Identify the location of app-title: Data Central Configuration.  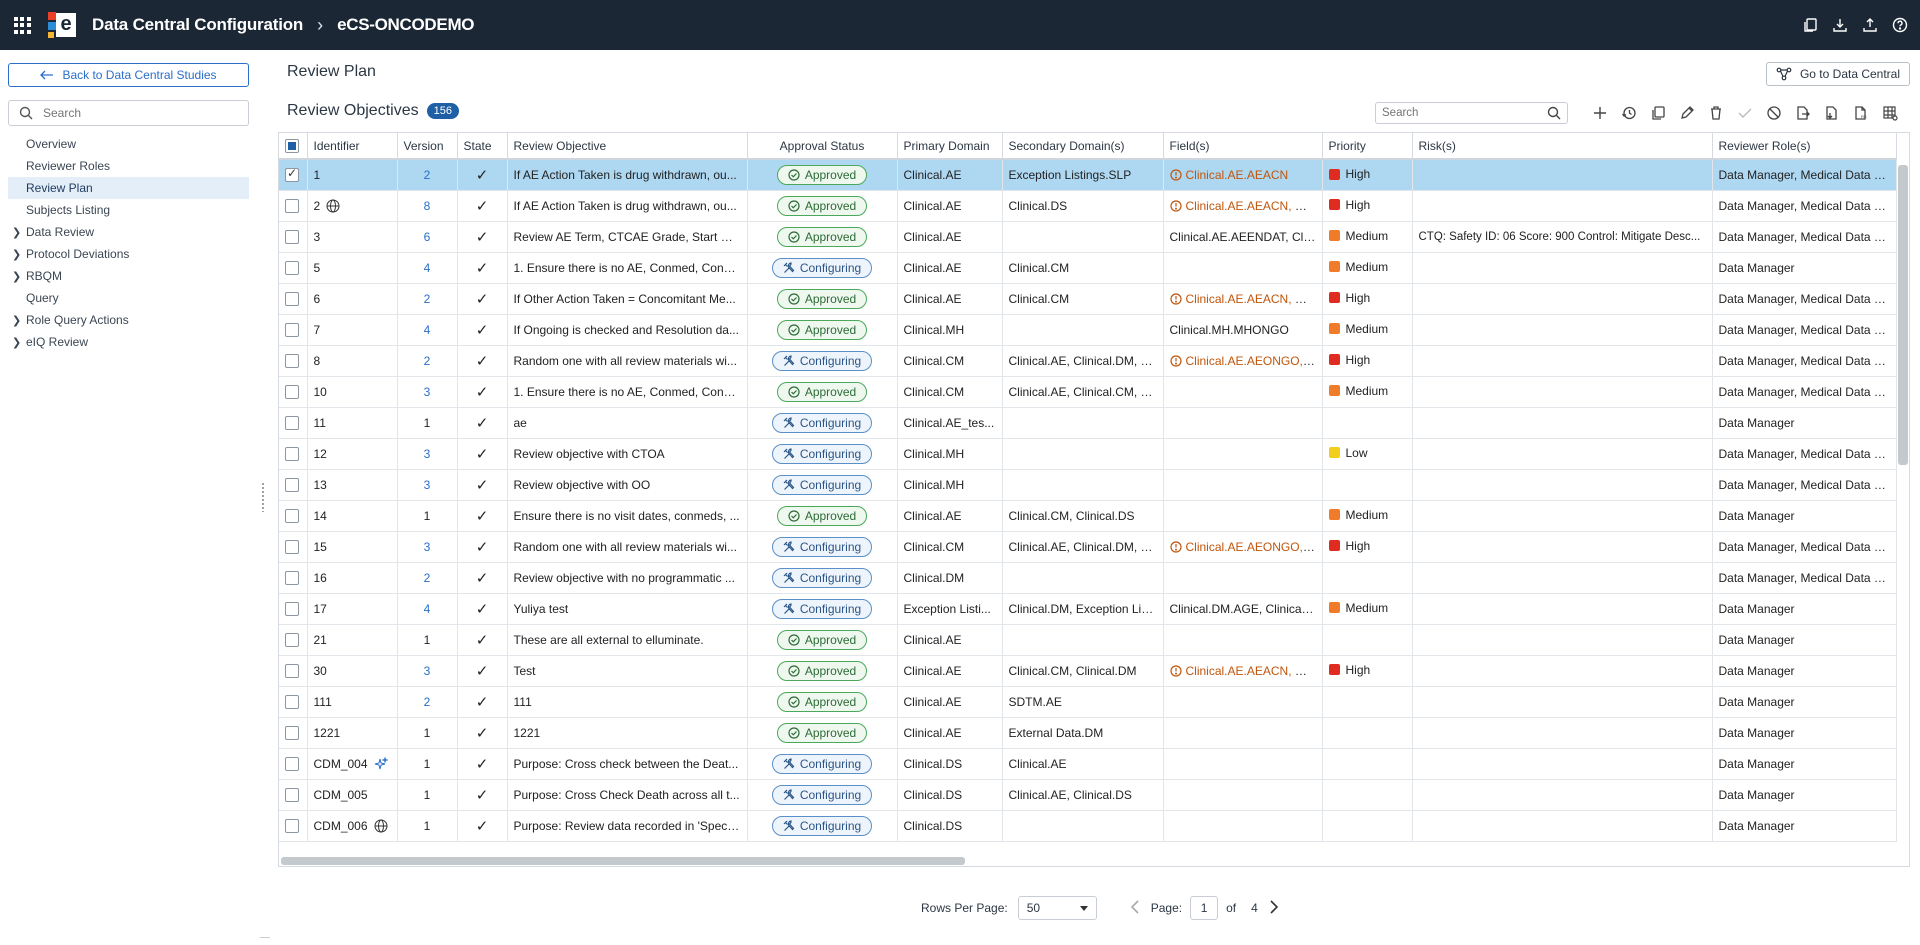
(197, 25).